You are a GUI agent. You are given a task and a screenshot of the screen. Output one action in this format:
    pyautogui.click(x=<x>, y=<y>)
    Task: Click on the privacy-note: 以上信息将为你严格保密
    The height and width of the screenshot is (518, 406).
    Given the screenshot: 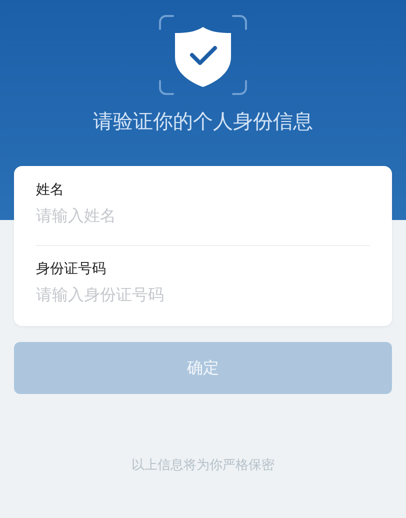 What is the action you would take?
    pyautogui.click(x=203, y=465)
    